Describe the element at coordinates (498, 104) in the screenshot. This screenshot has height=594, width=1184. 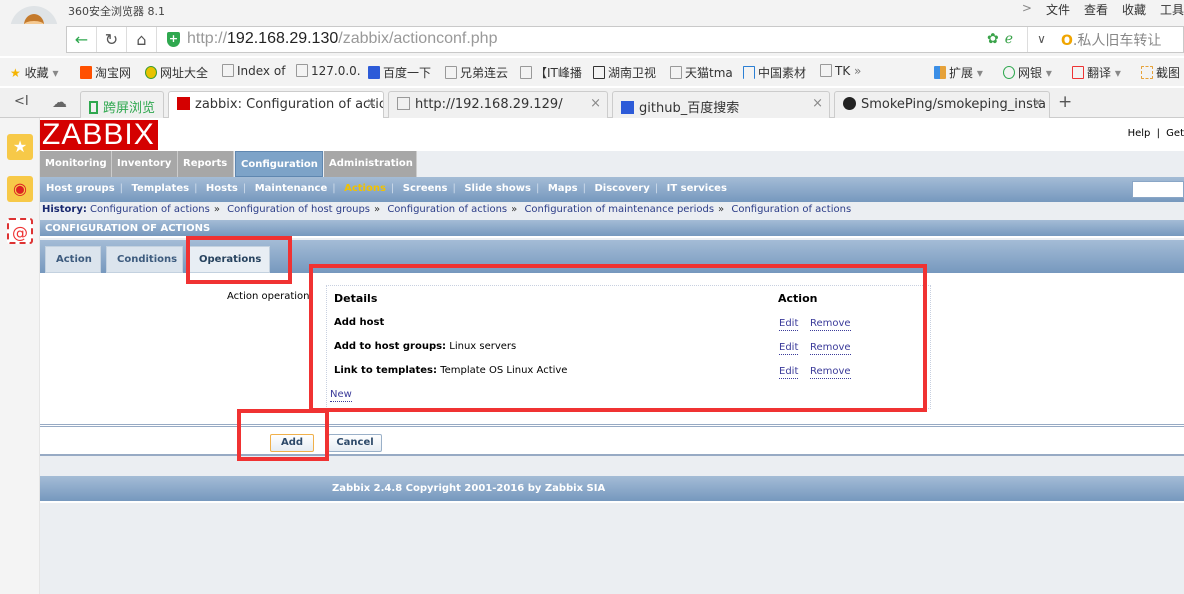
I see `tab-http-129: http://192.168.29.129/×` at that location.